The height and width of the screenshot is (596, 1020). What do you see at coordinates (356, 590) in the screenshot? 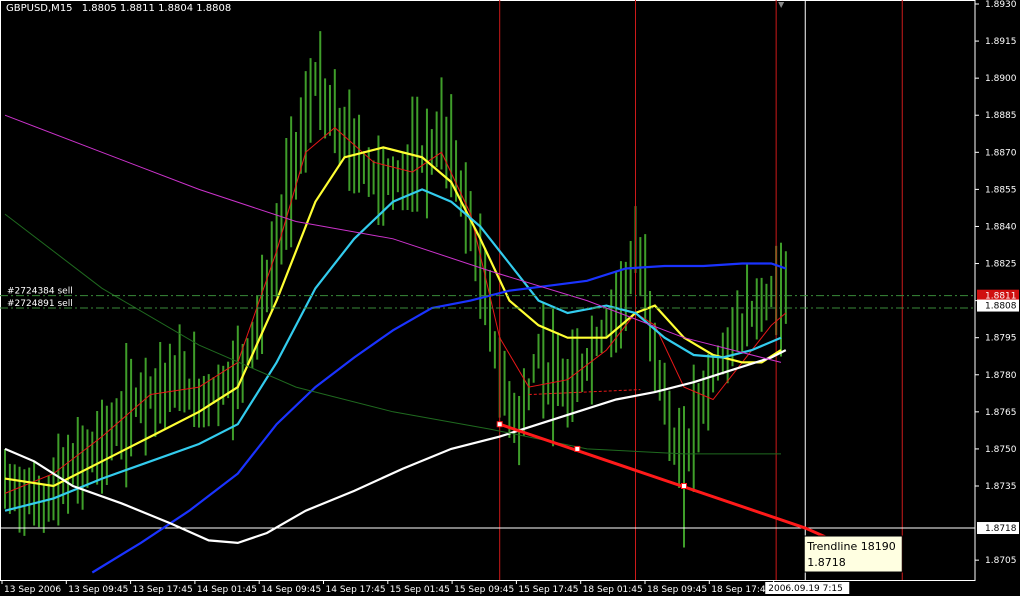
I see `x-tick-label: 14 Sep 17:45` at bounding box center [356, 590].